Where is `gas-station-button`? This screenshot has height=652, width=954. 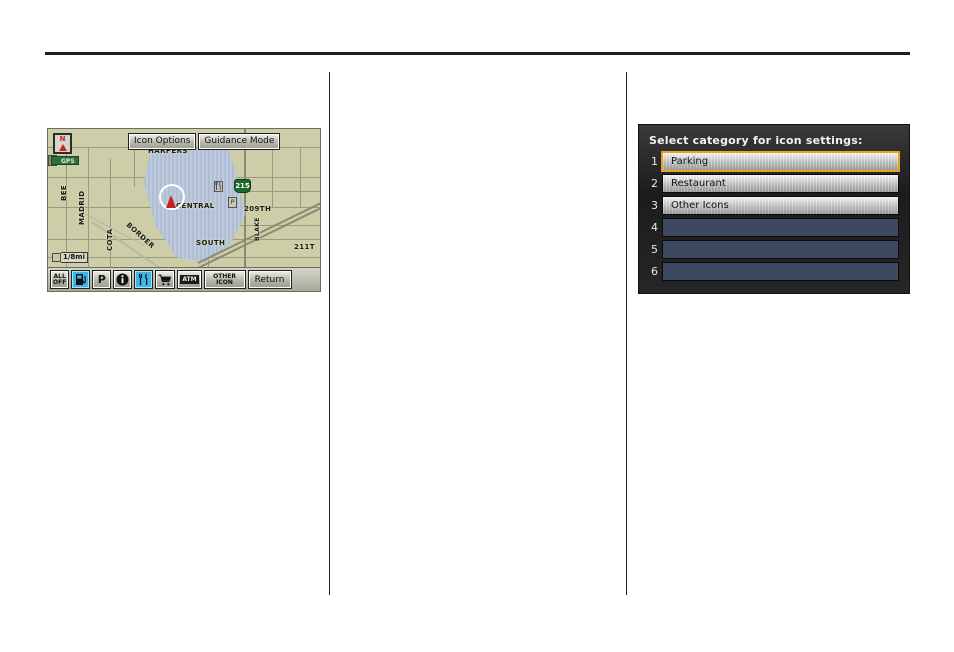
gas-station-button is located at coordinates (81, 279).